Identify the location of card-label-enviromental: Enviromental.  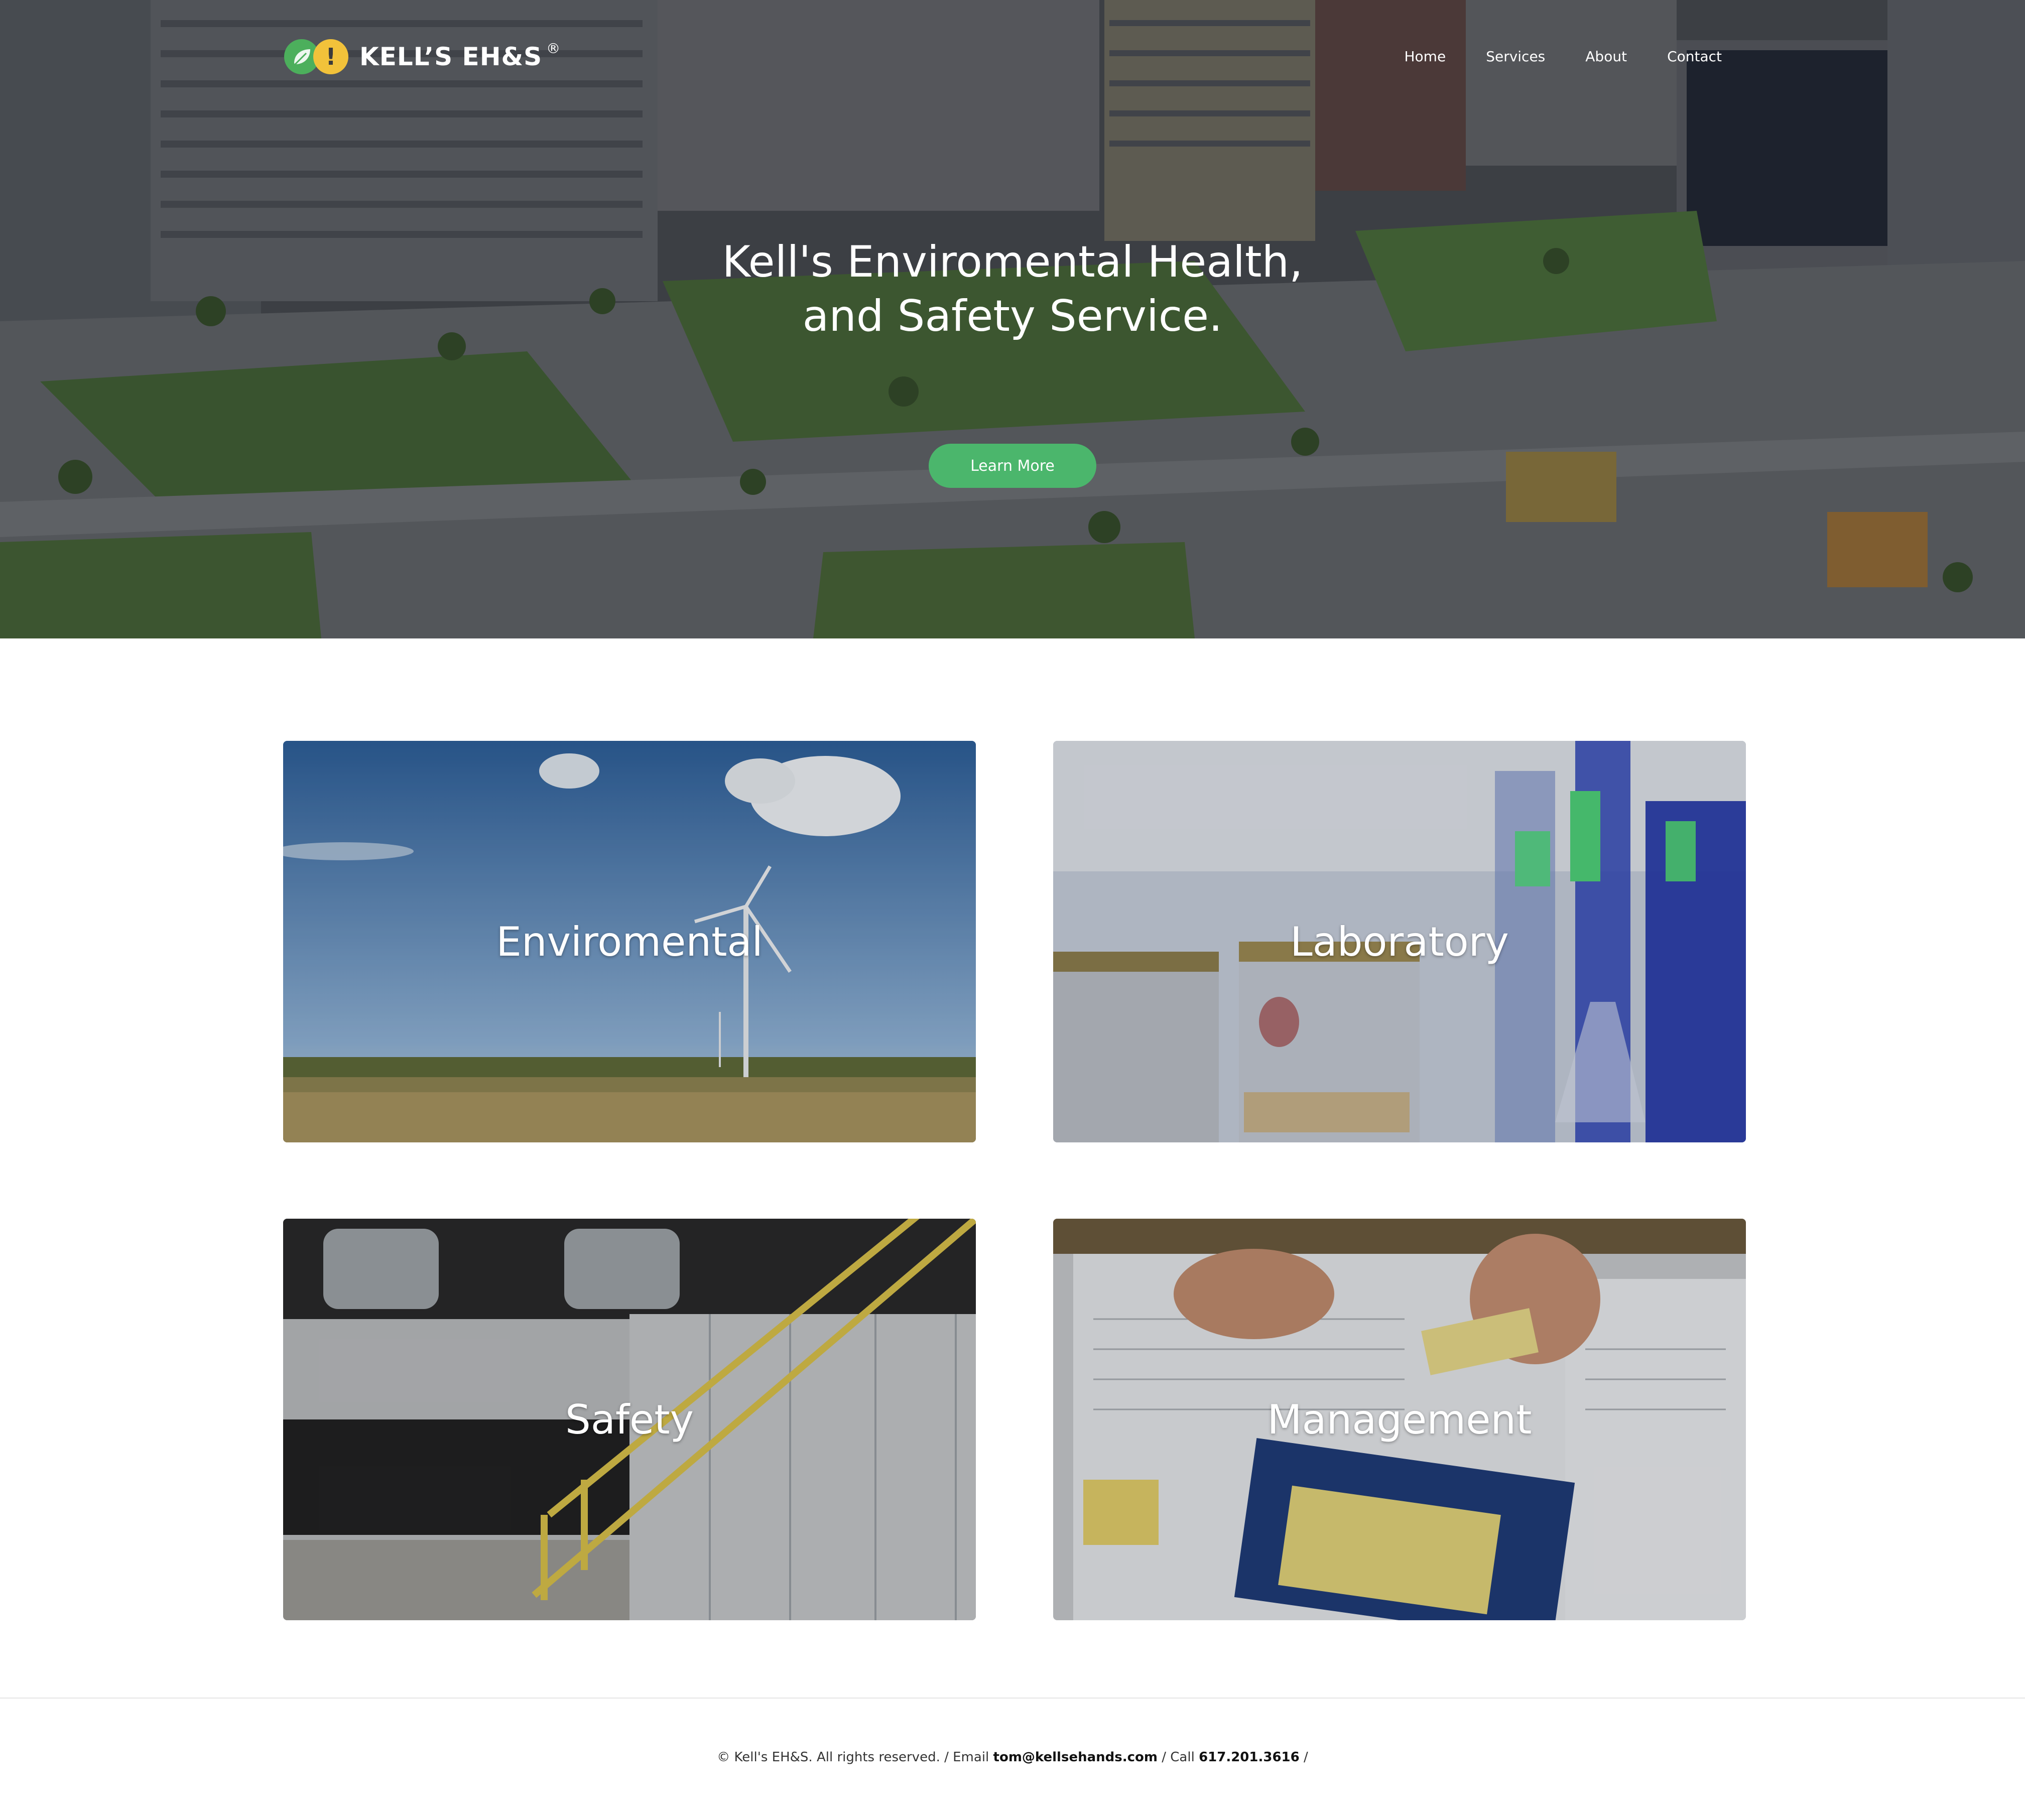
(629, 941).